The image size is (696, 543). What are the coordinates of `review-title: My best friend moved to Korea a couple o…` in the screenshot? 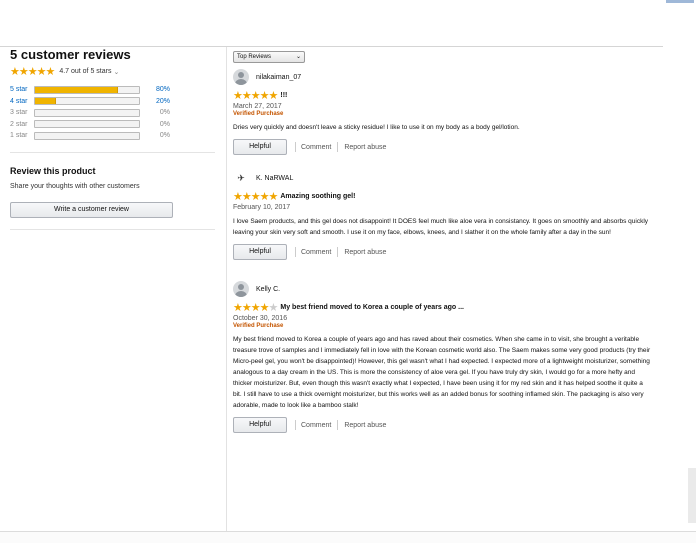 It's located at (372, 307).